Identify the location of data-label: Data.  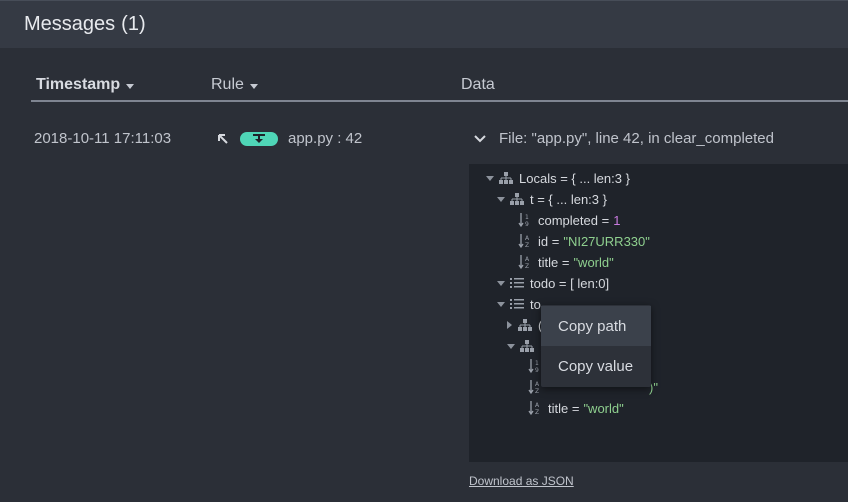
(478, 84).